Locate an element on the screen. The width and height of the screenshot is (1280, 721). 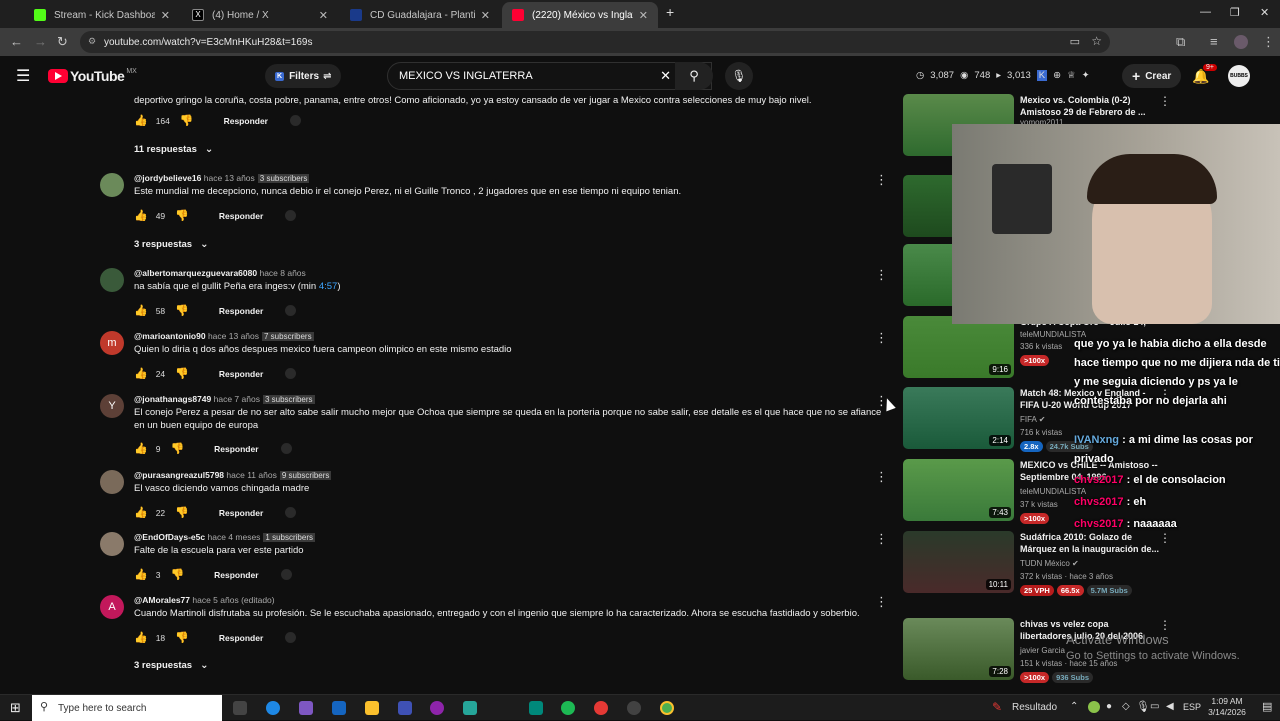
video-channel: FIFA ✔ is located at coordinates (1032, 419).